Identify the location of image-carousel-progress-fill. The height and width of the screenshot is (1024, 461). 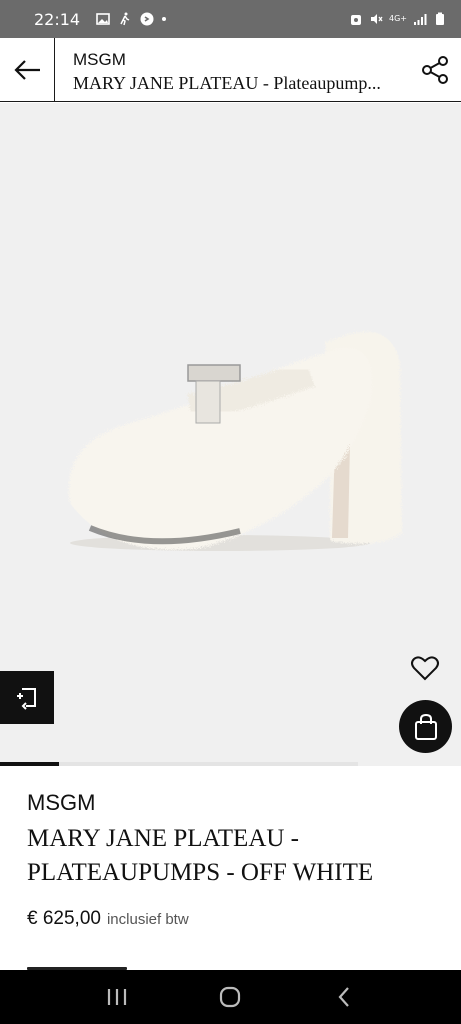
(30, 764).